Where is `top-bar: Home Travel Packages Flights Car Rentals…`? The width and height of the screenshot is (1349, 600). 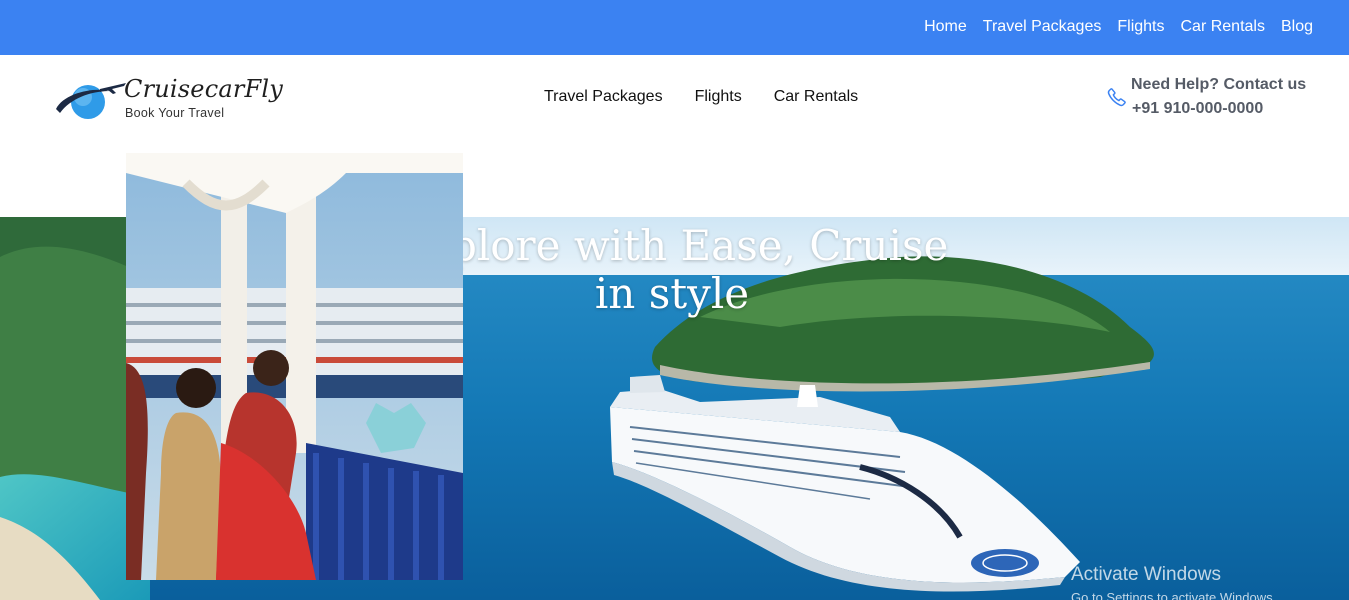 top-bar: Home Travel Packages Flights Car Rentals… is located at coordinates (674, 27).